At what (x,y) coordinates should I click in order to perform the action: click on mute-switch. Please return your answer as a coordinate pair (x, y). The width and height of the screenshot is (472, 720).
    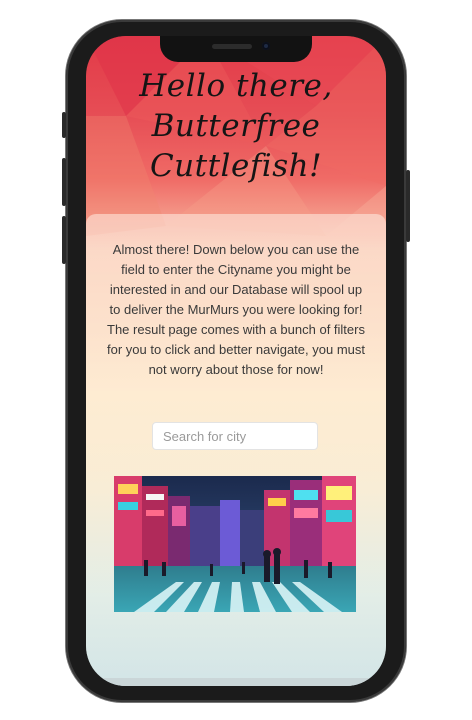
    Looking at the image, I should click on (64, 125).